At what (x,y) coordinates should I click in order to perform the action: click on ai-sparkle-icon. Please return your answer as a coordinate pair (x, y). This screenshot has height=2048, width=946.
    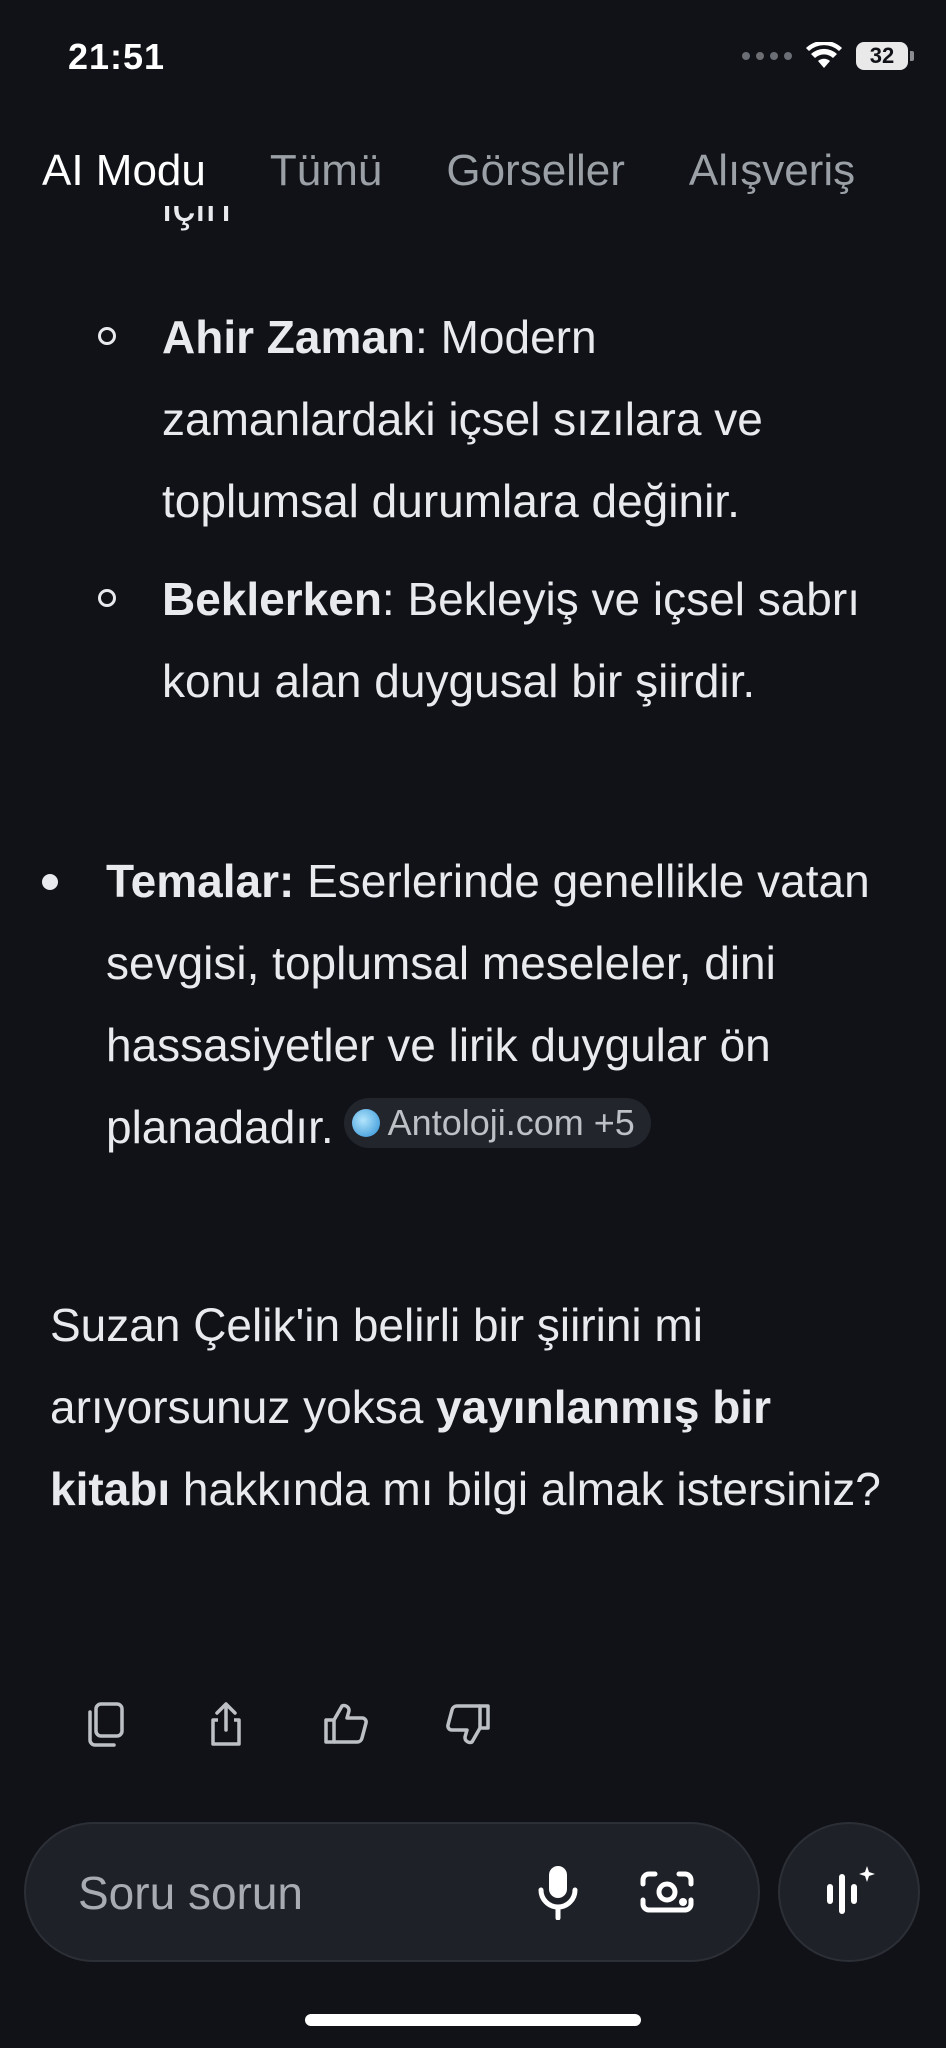
    Looking at the image, I should click on (851, 1890).